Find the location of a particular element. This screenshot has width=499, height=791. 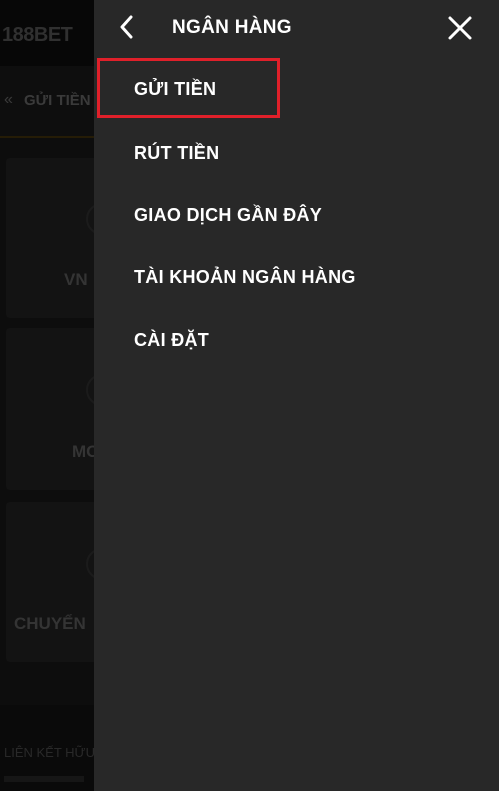

menu-item-bank-accounts: TÀI KHOẢN NGÂN HÀNG is located at coordinates (245, 277).